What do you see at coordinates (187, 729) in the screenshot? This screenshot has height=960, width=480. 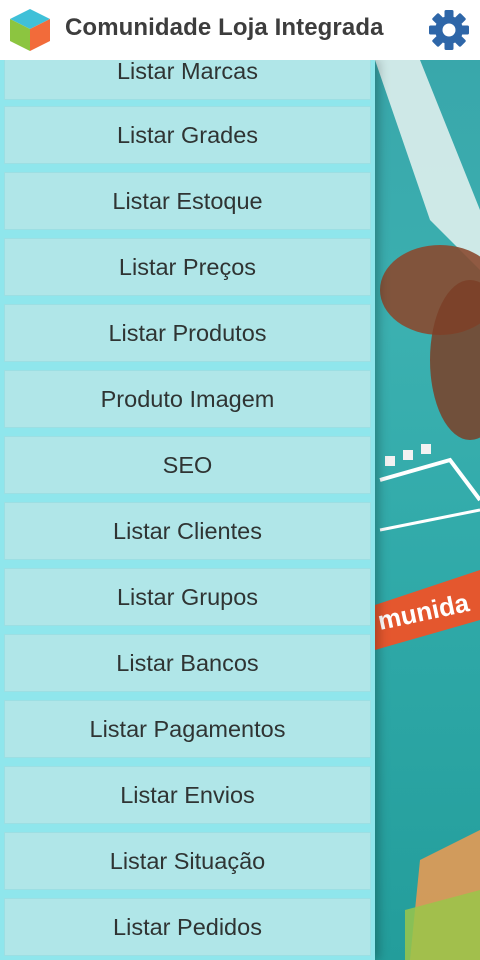 I see `menu-item-listar-pagamentos: Listar Pagamentos` at bounding box center [187, 729].